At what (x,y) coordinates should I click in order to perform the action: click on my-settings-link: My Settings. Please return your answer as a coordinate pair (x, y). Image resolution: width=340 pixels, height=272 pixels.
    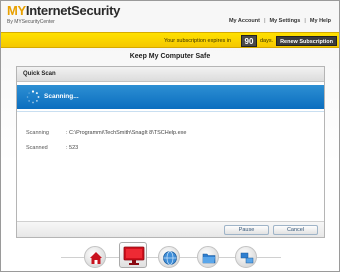
    Looking at the image, I should click on (284, 21).